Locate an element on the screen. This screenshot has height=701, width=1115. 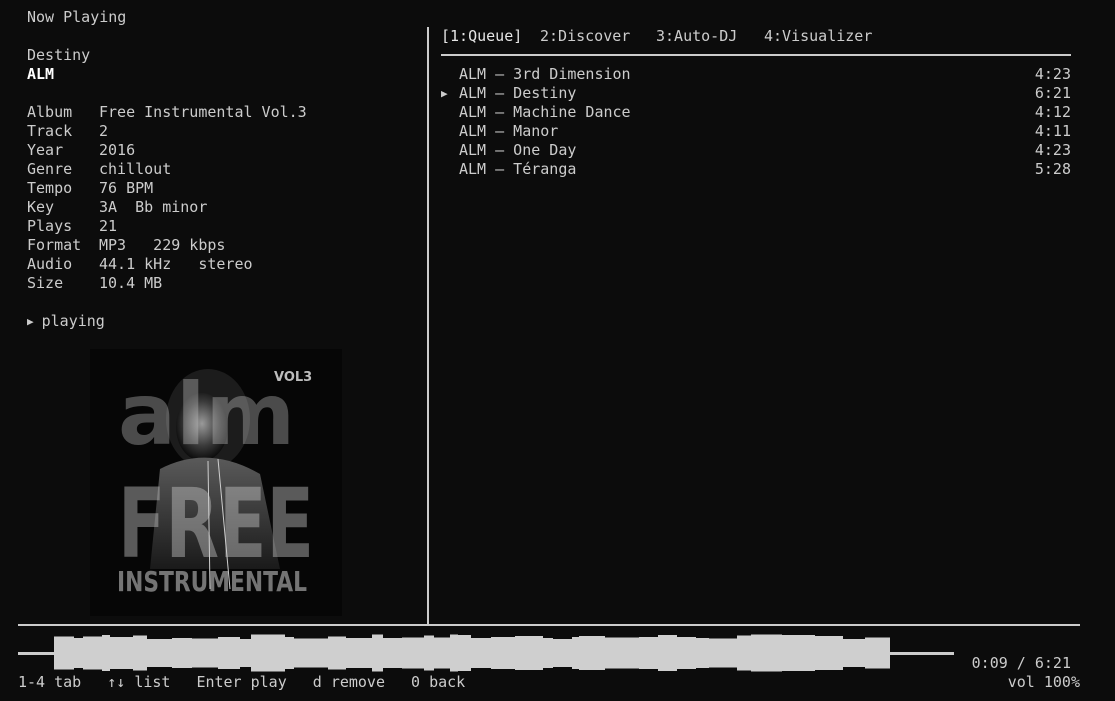
queue-row: ALM – 3rd Dimension 4:23 is located at coordinates (756, 74).